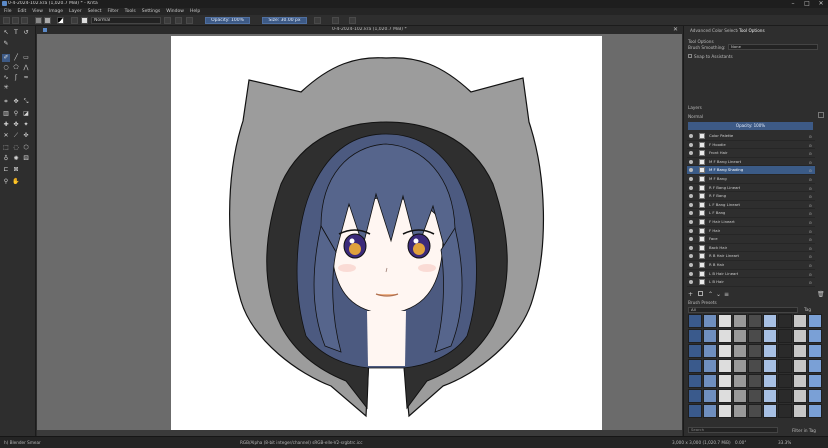 The width and height of the screenshot is (828, 448). Describe the element at coordinates (793, 4) in the screenshot. I see `minimize-button: –` at that location.